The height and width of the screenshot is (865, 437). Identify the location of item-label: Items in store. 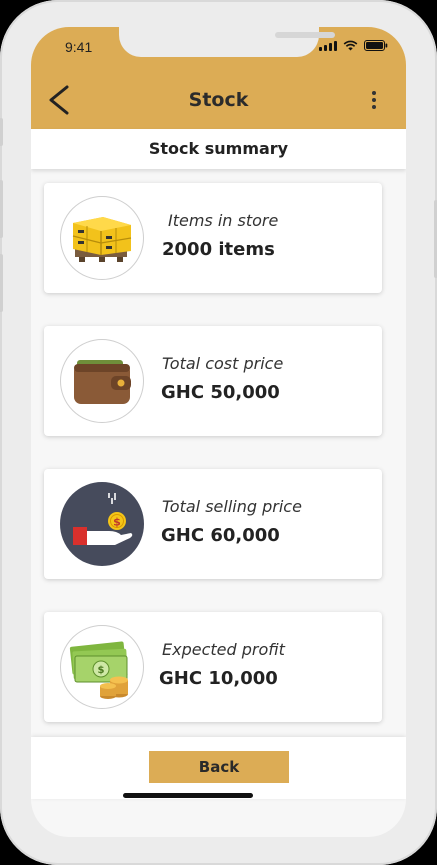
(223, 220).